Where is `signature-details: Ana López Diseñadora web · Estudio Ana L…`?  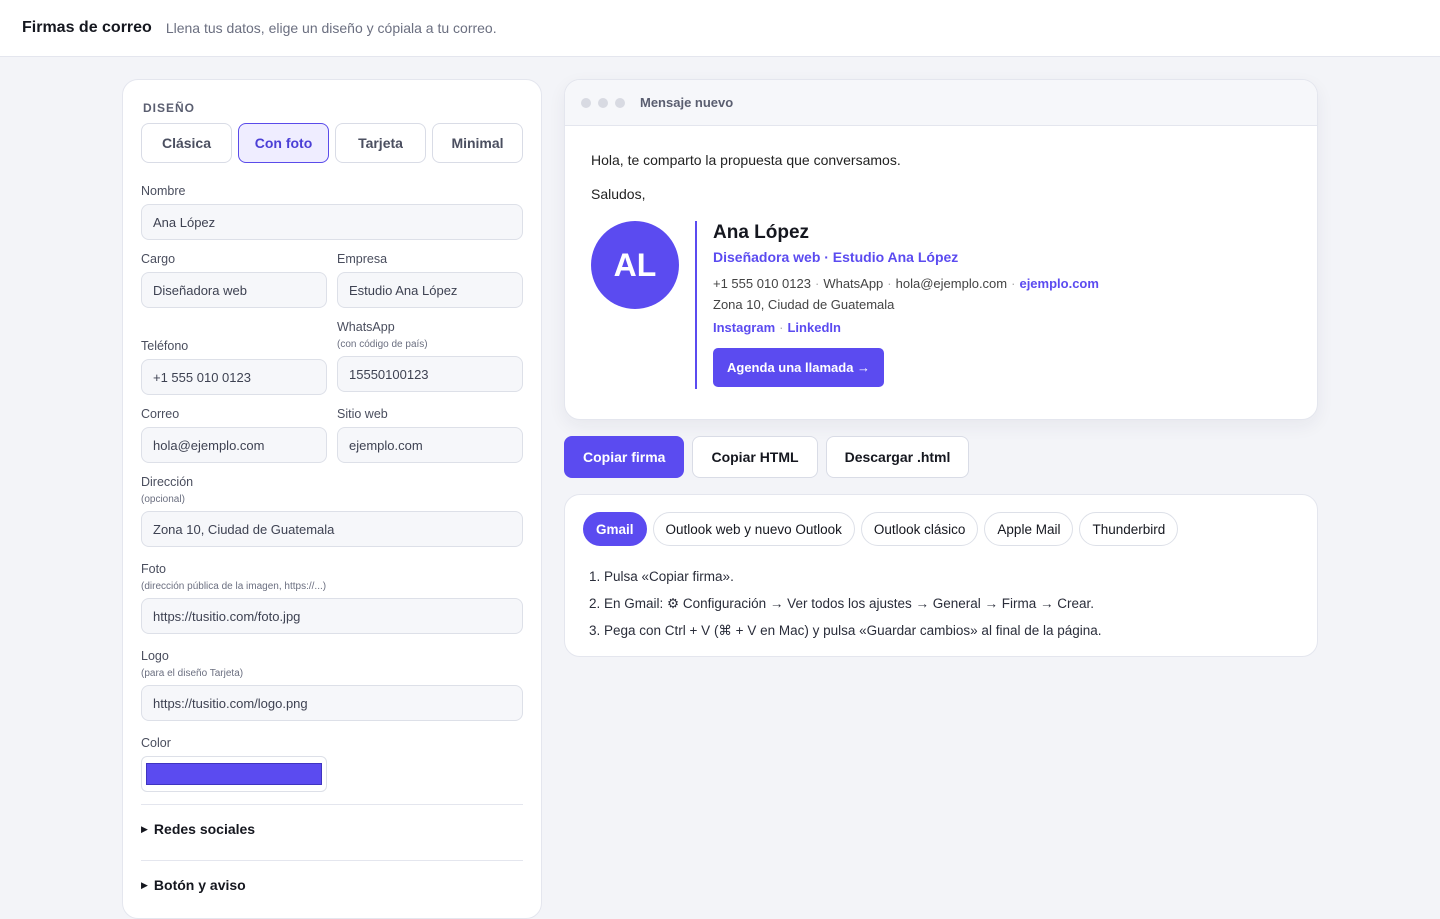 signature-details: Ana López Diseñadora web · Estudio Ana L… is located at coordinates (906, 305).